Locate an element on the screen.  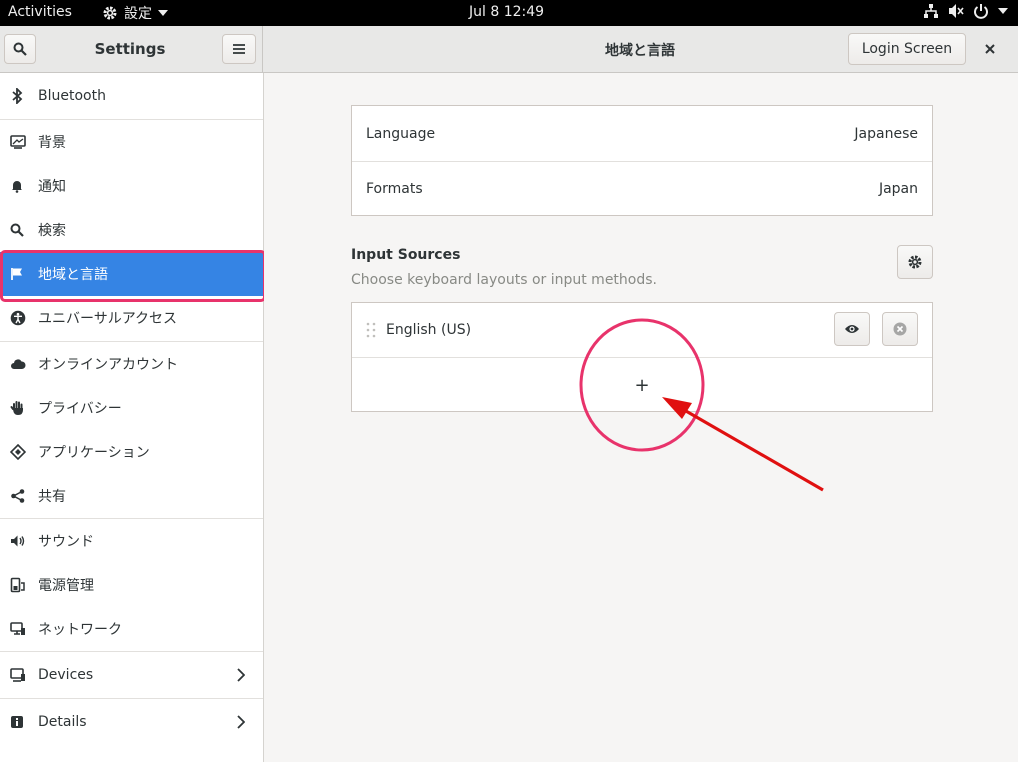
sidebar-item-universal-access: ユニバーサルアクセス is located at coordinates (131, 318).